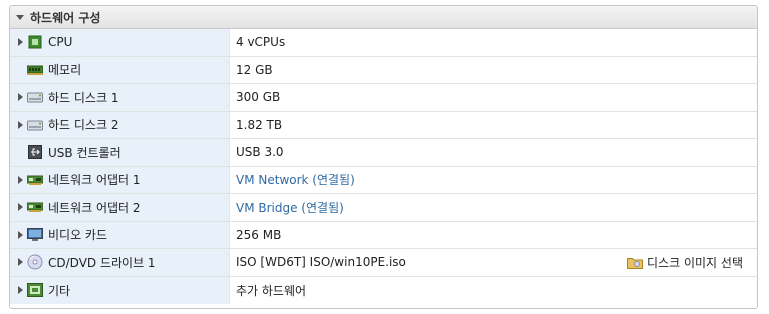 The image size is (769, 314). I want to click on hardware-row-network-adapter-2: 네트워크 어댑터 2 VM Bridge (연결됨), so click(383, 208).